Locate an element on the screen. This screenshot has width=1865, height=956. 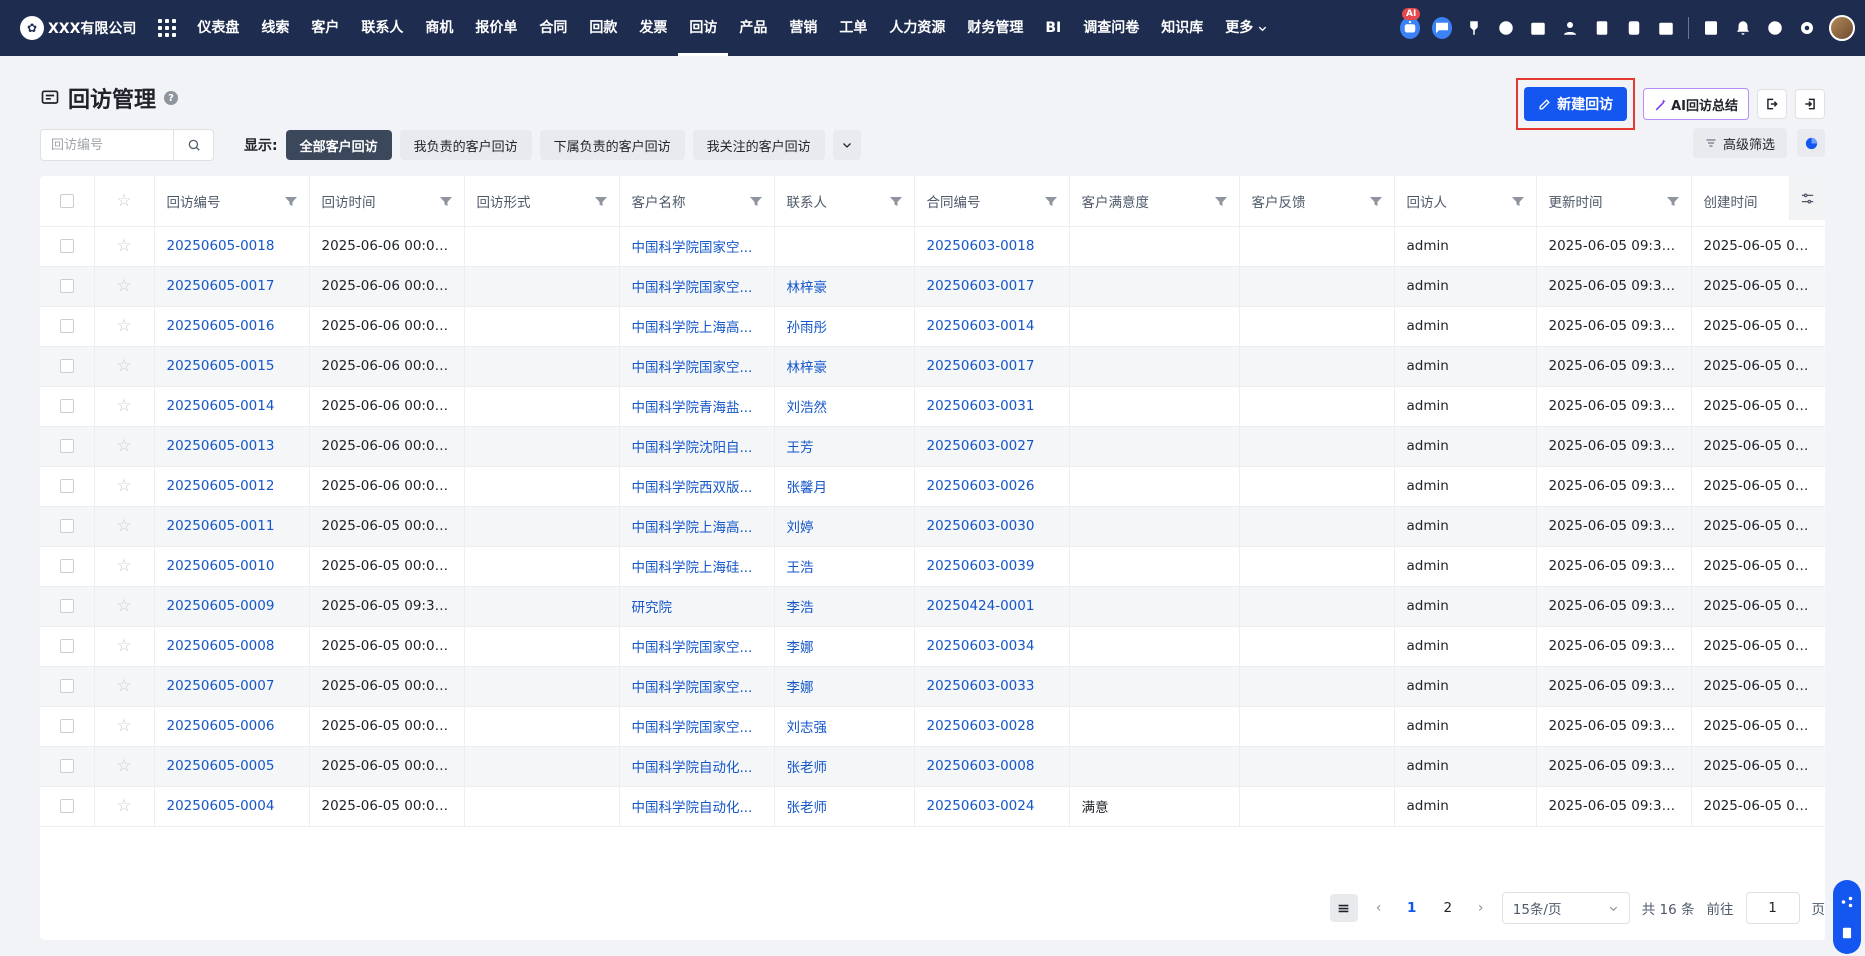
column-header-7: 客户反馈 is located at coordinates (1317, 201).